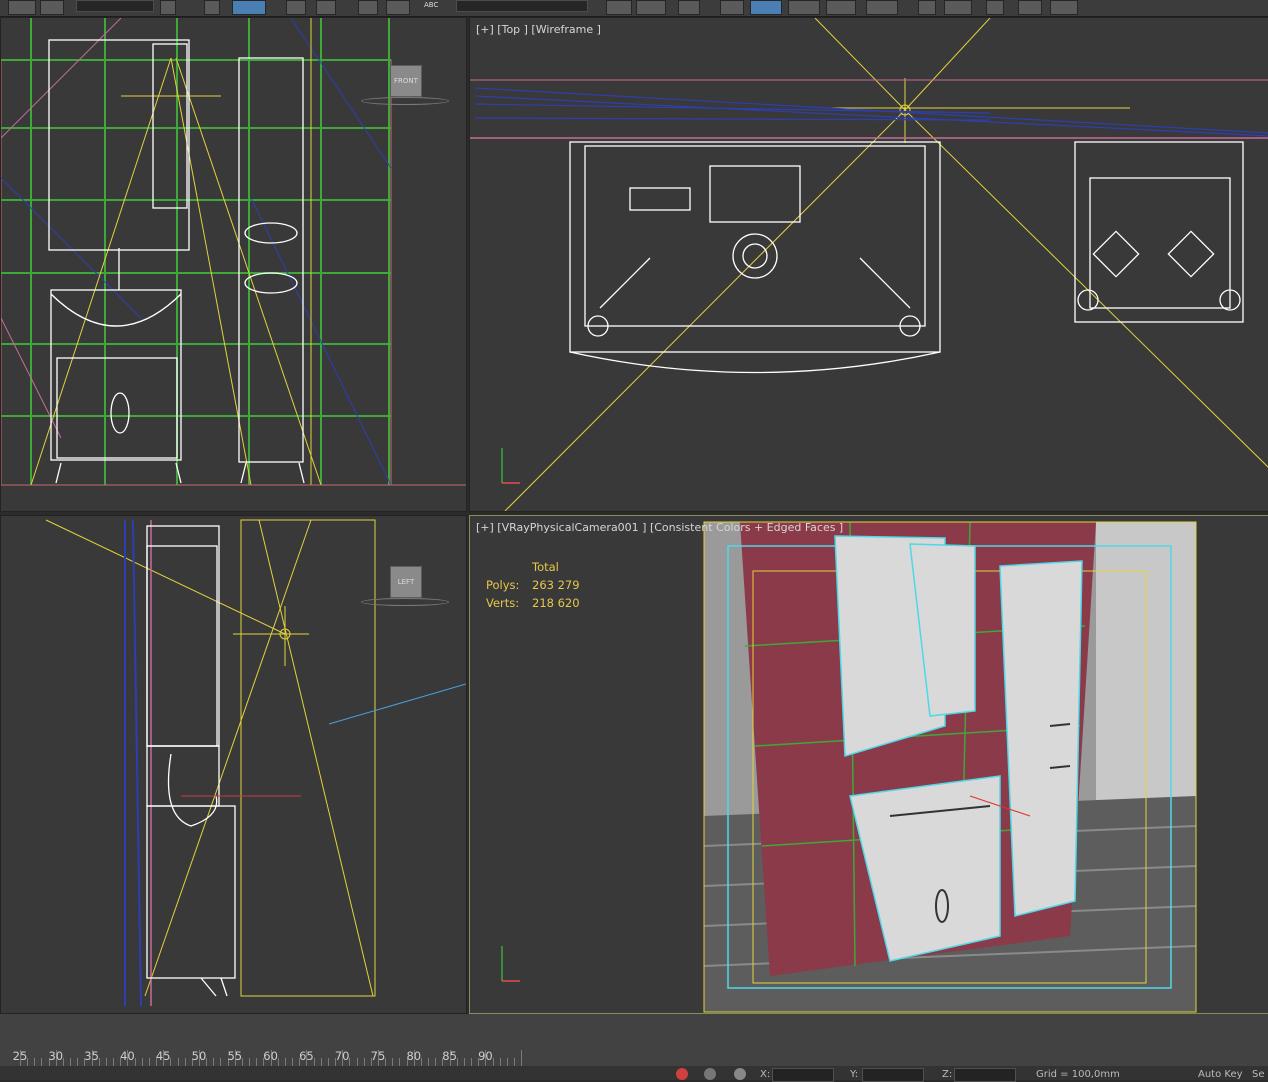  What do you see at coordinates (235, 1056) in the screenshot?
I see `timeline-tick-label: 55` at bounding box center [235, 1056].